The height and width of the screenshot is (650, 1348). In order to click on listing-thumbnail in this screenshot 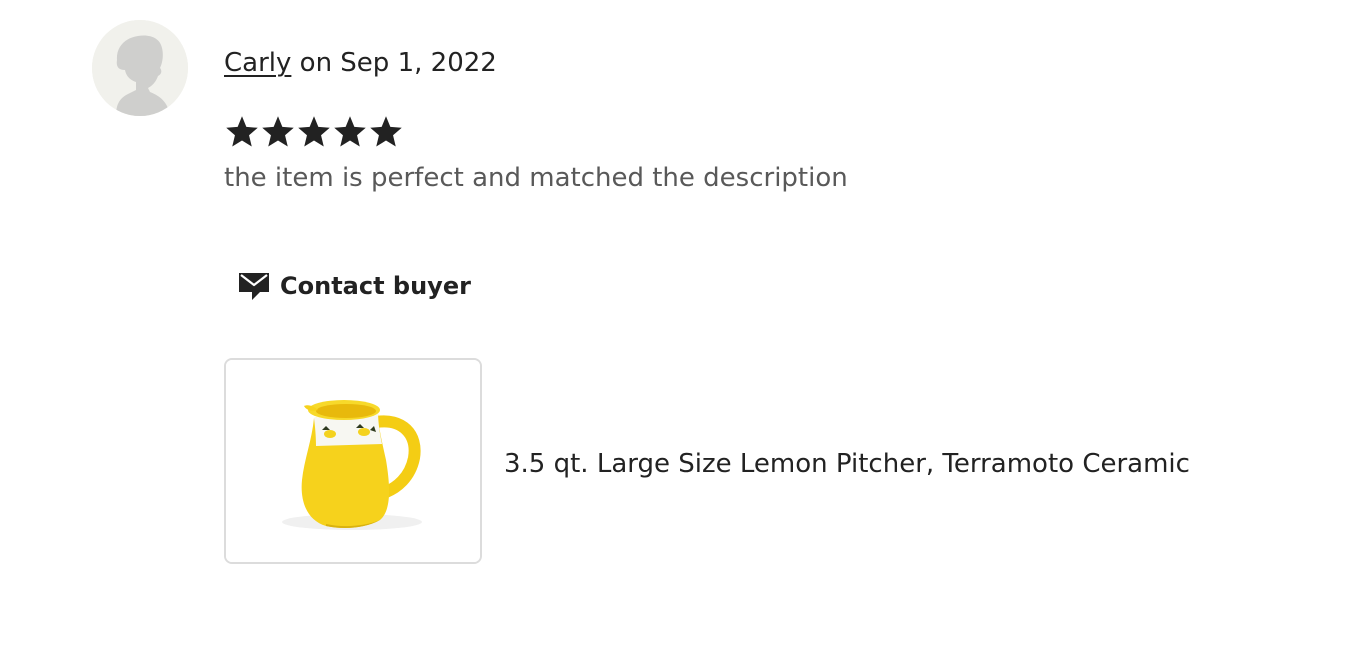, I will do `click(353, 461)`.